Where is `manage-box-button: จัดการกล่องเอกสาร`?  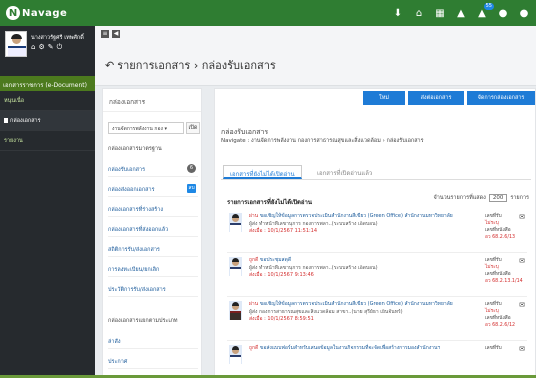 manage-box-button: จัดการกล่องเอกสาร is located at coordinates (501, 98).